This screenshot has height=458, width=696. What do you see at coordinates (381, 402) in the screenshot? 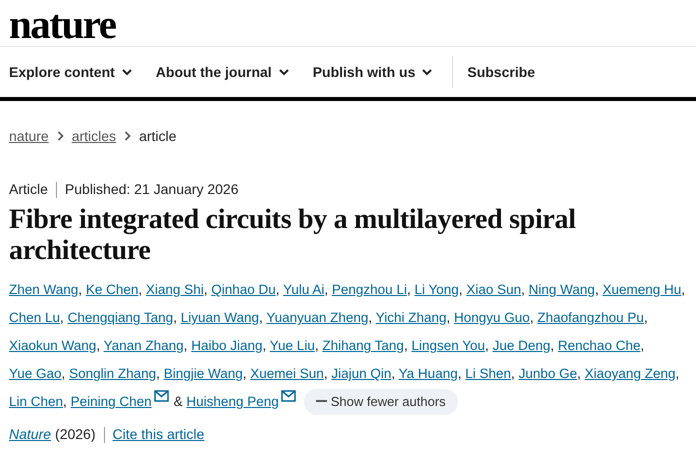
I see `show-fewer-button: Show fewer authors` at bounding box center [381, 402].